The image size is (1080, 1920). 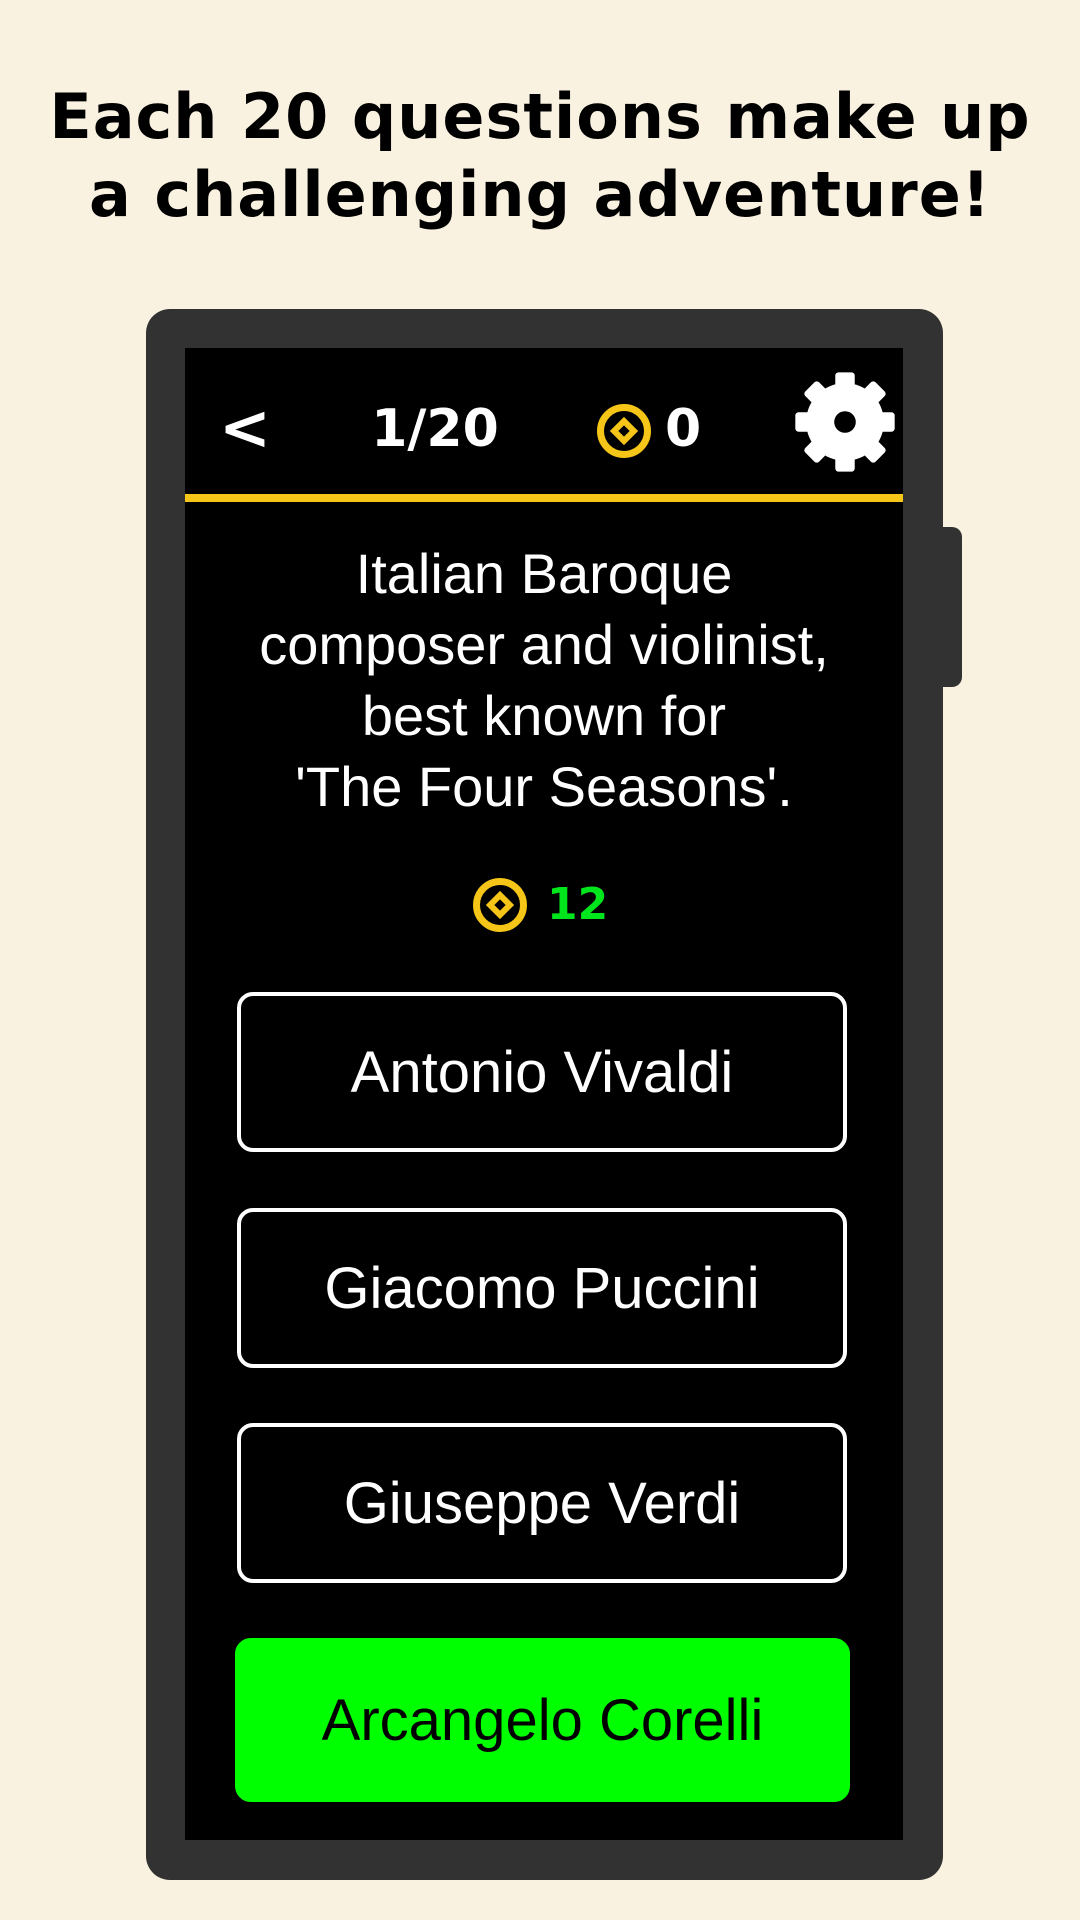 What do you see at coordinates (542, 1288) in the screenshot?
I see `answer-button-2: Giacomo Puccini` at bounding box center [542, 1288].